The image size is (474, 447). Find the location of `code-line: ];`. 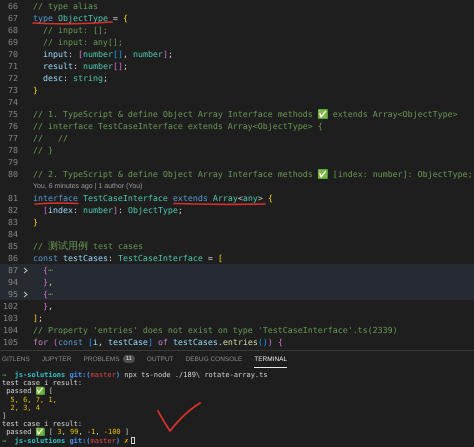

code-line: ]; is located at coordinates (38, 318).